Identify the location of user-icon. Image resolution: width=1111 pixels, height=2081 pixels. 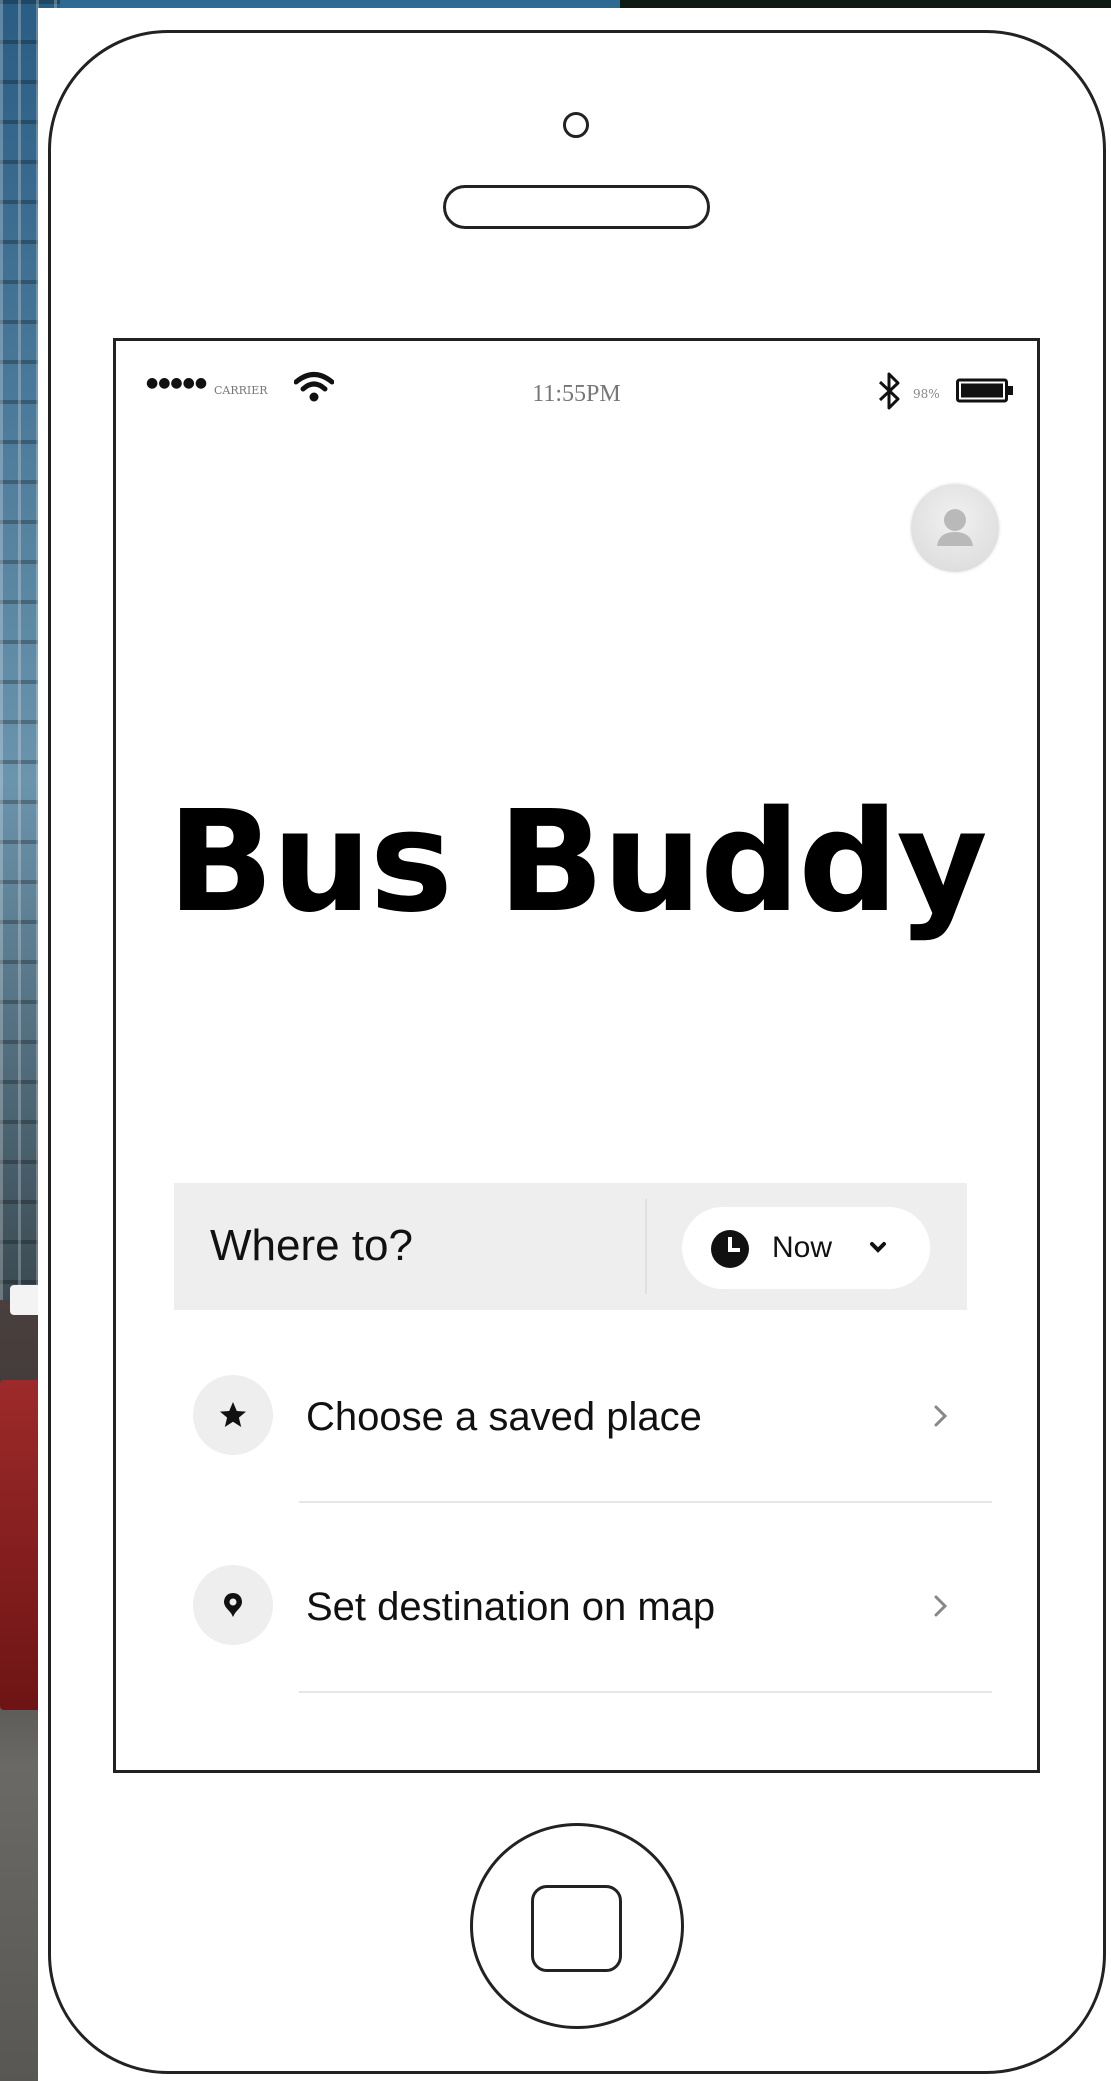
(955, 527).